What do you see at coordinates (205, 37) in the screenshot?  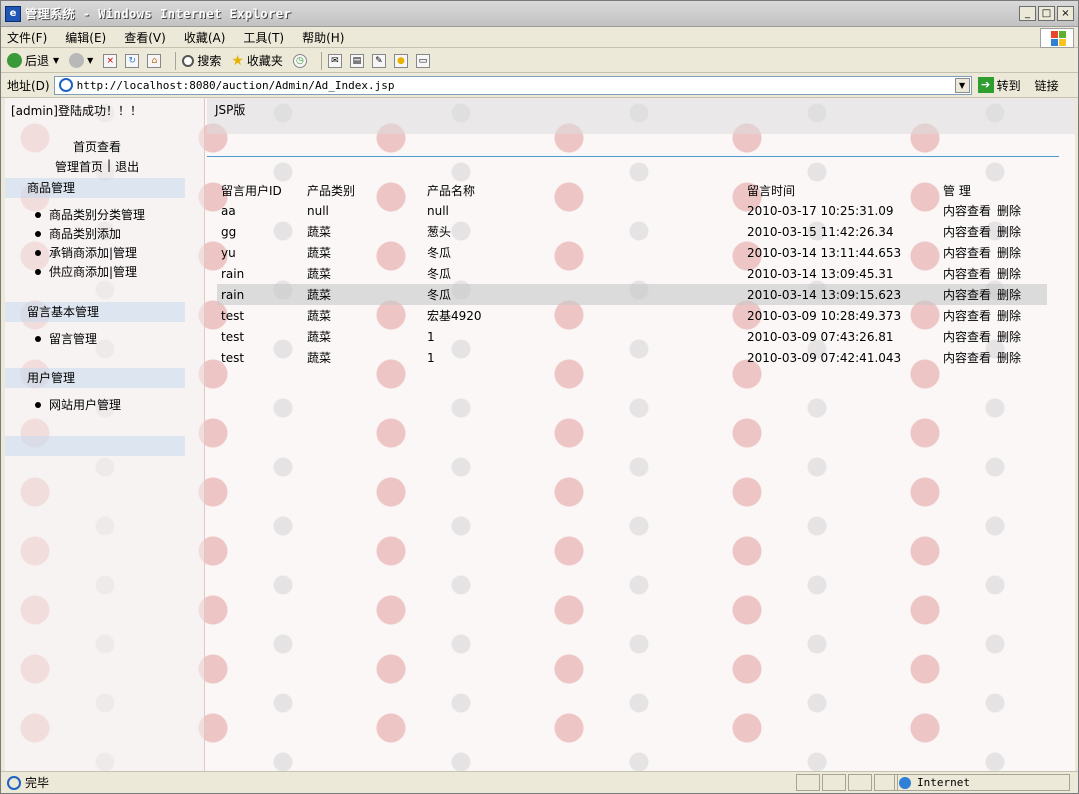 I see `menu-favorites: 收藏(A)` at bounding box center [205, 37].